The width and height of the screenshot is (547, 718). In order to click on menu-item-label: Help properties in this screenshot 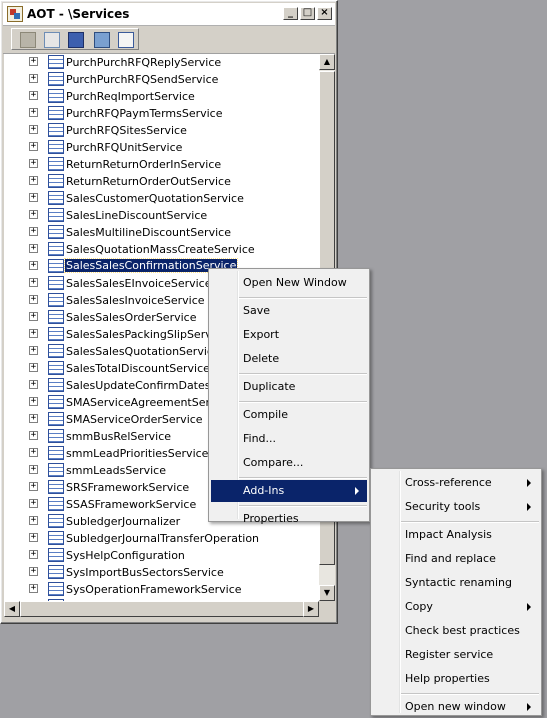, I will do `click(447, 678)`.